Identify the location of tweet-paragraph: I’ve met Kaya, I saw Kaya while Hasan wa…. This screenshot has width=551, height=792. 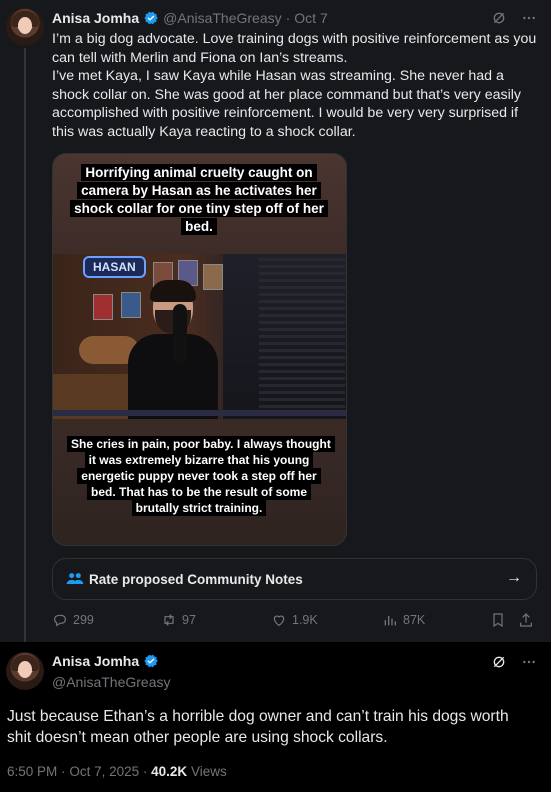
(286, 104).